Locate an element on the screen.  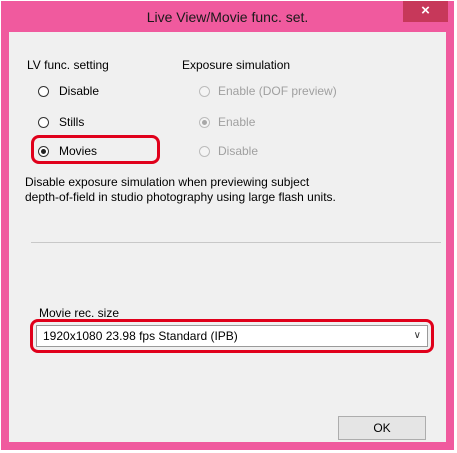
exp-enable-radio is located at coordinates (204, 122).